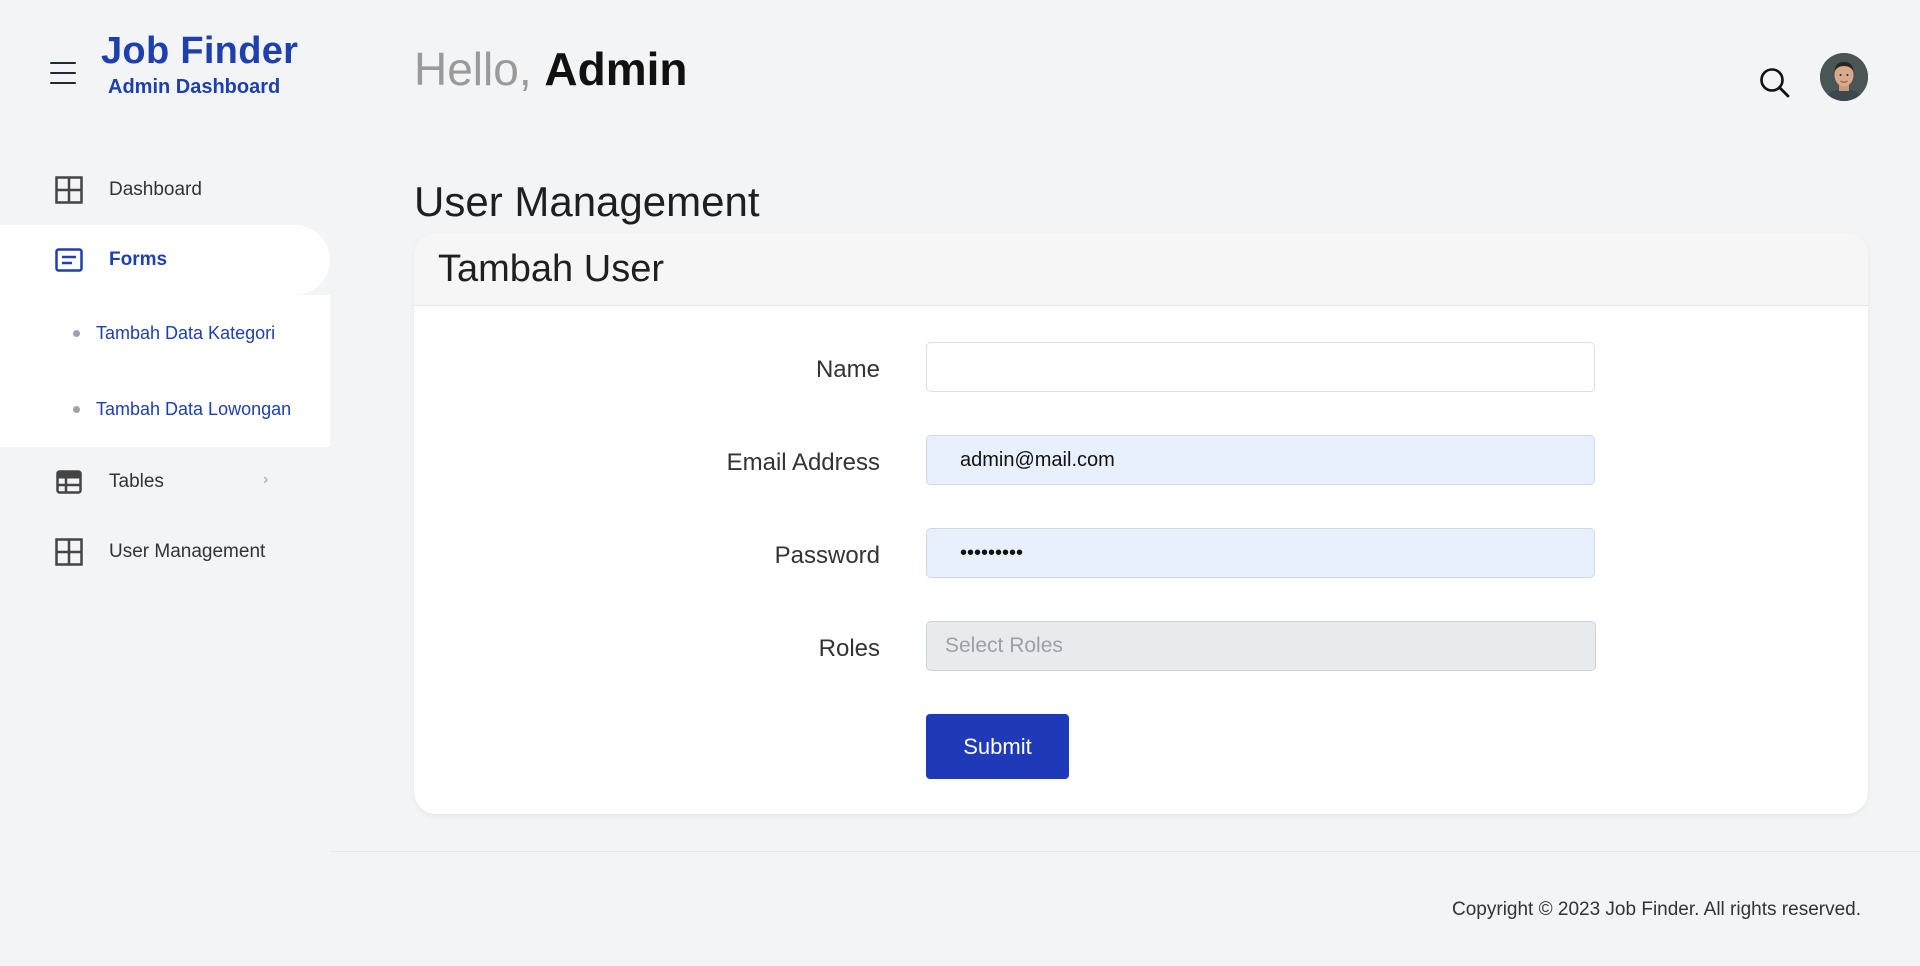  Describe the element at coordinates (1141, 269) in the screenshot. I see `card-header: Tambah User` at that location.